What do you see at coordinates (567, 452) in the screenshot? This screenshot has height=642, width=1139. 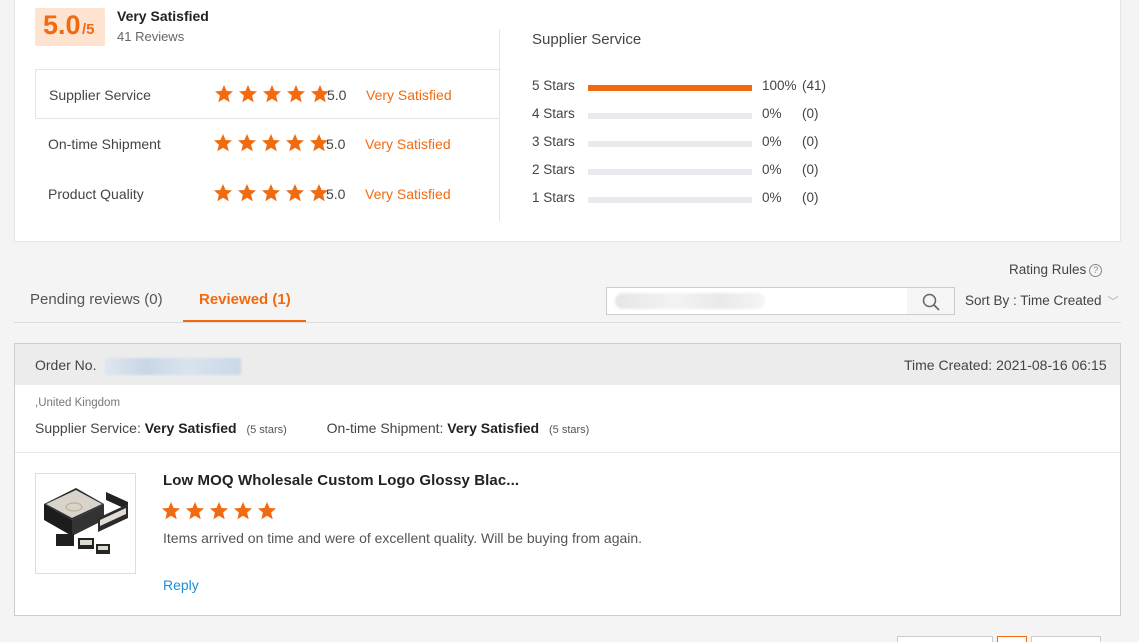 I see `divider` at bounding box center [567, 452].